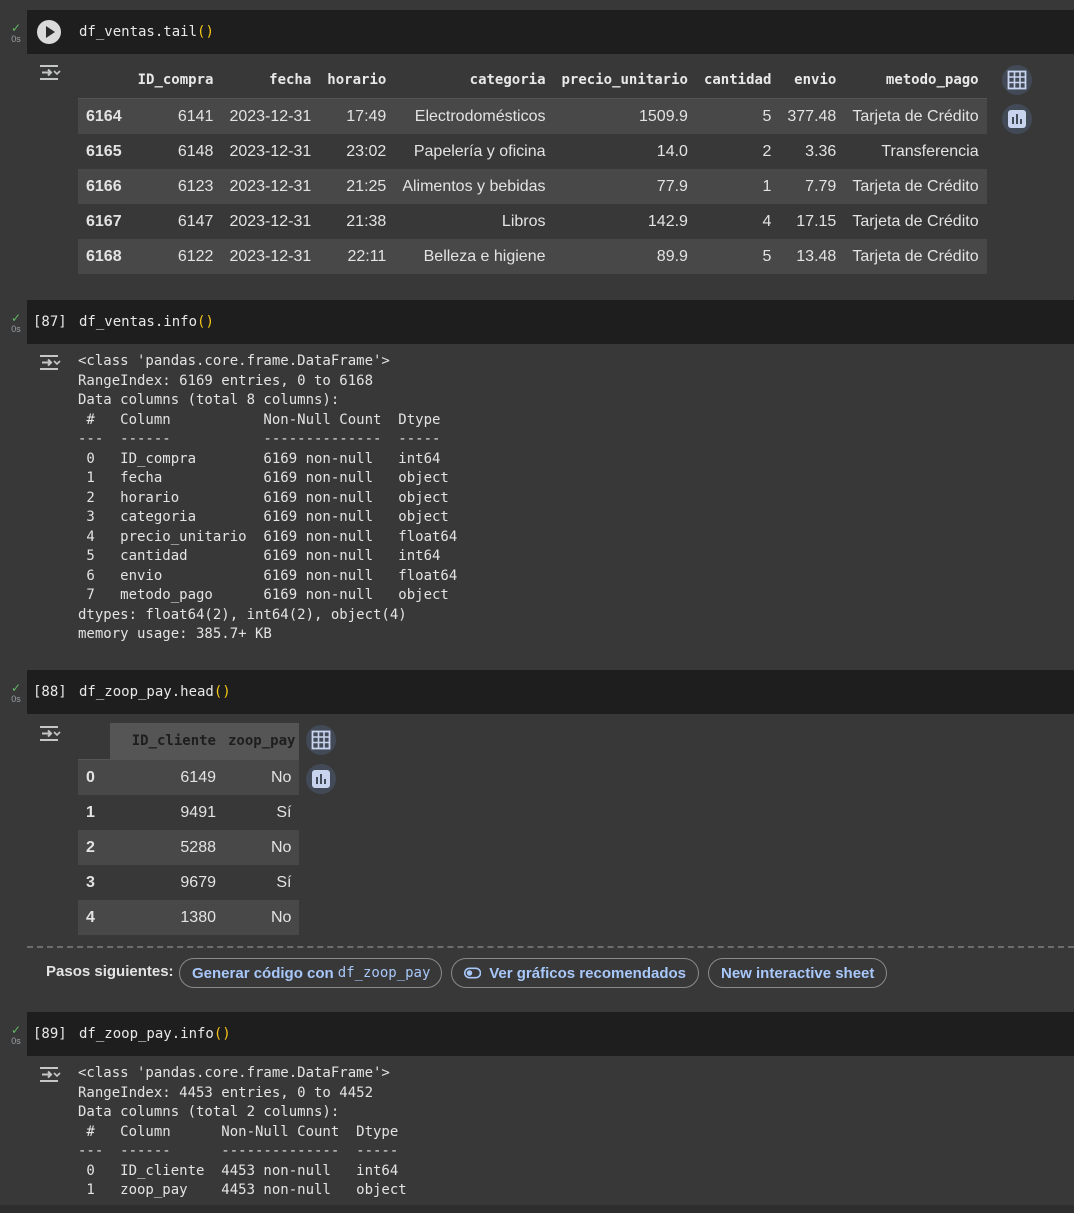 The height and width of the screenshot is (1213, 1074). Describe the element at coordinates (812, 151) in the screenshot. I see `table-cell: 3.36` at that location.